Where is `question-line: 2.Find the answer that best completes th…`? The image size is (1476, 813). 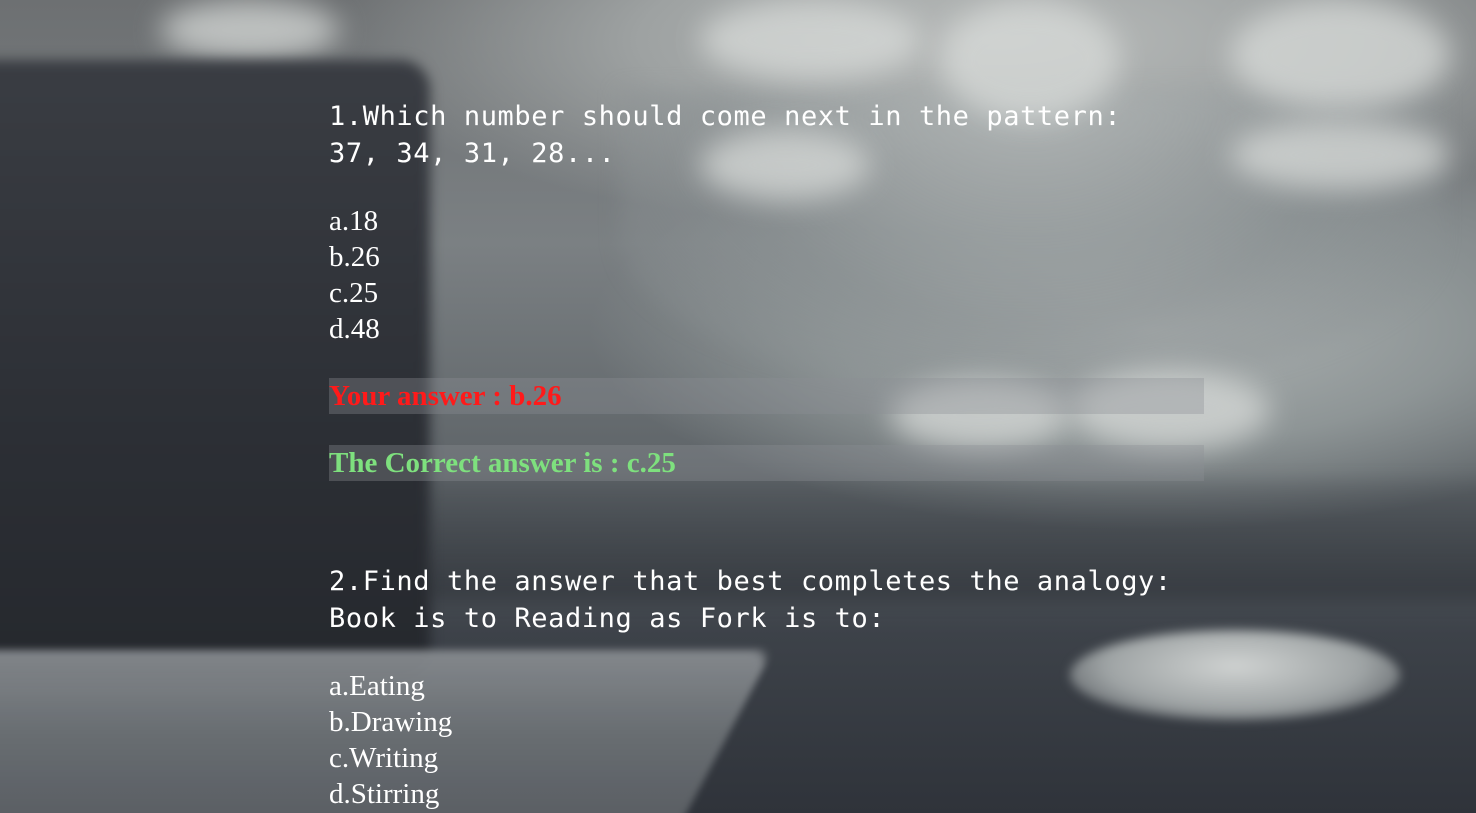 question-line: 2.Find the answer that best completes th… is located at coordinates (750, 581).